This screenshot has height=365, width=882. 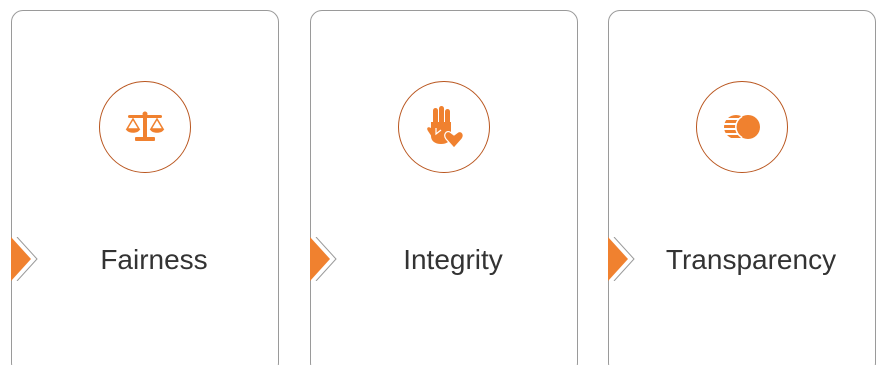 What do you see at coordinates (154, 259) in the screenshot?
I see `card-label: Fairness` at bounding box center [154, 259].